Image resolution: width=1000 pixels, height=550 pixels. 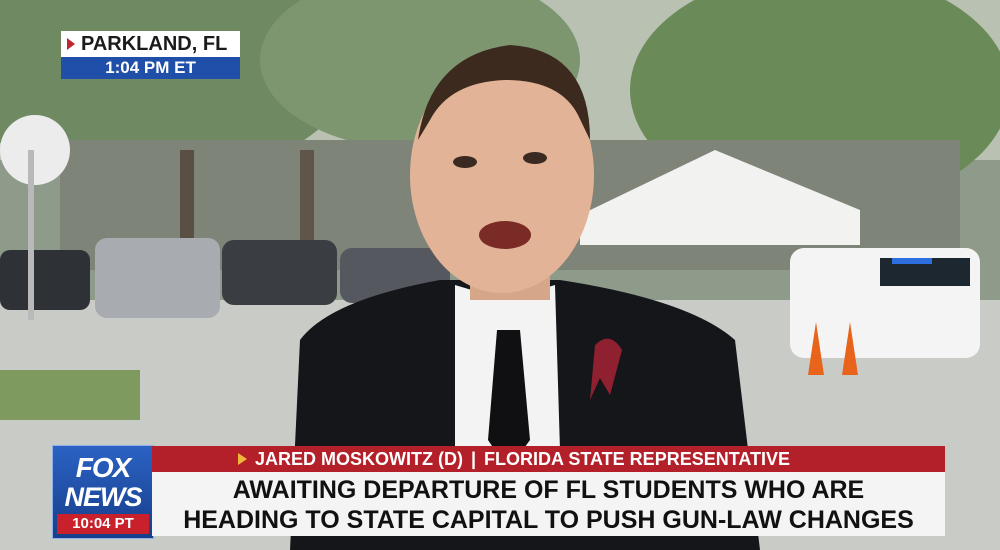 What do you see at coordinates (70, 395) in the screenshot?
I see `grass` at bounding box center [70, 395].